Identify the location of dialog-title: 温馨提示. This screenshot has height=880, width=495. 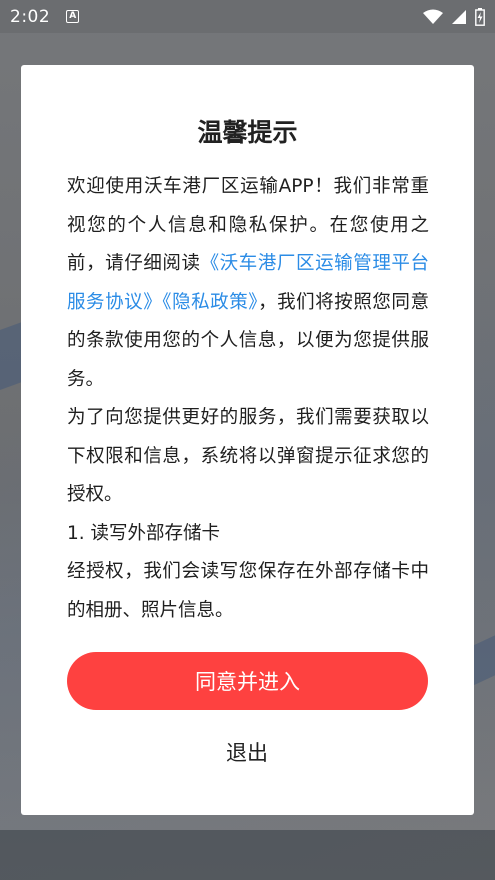
(247, 132).